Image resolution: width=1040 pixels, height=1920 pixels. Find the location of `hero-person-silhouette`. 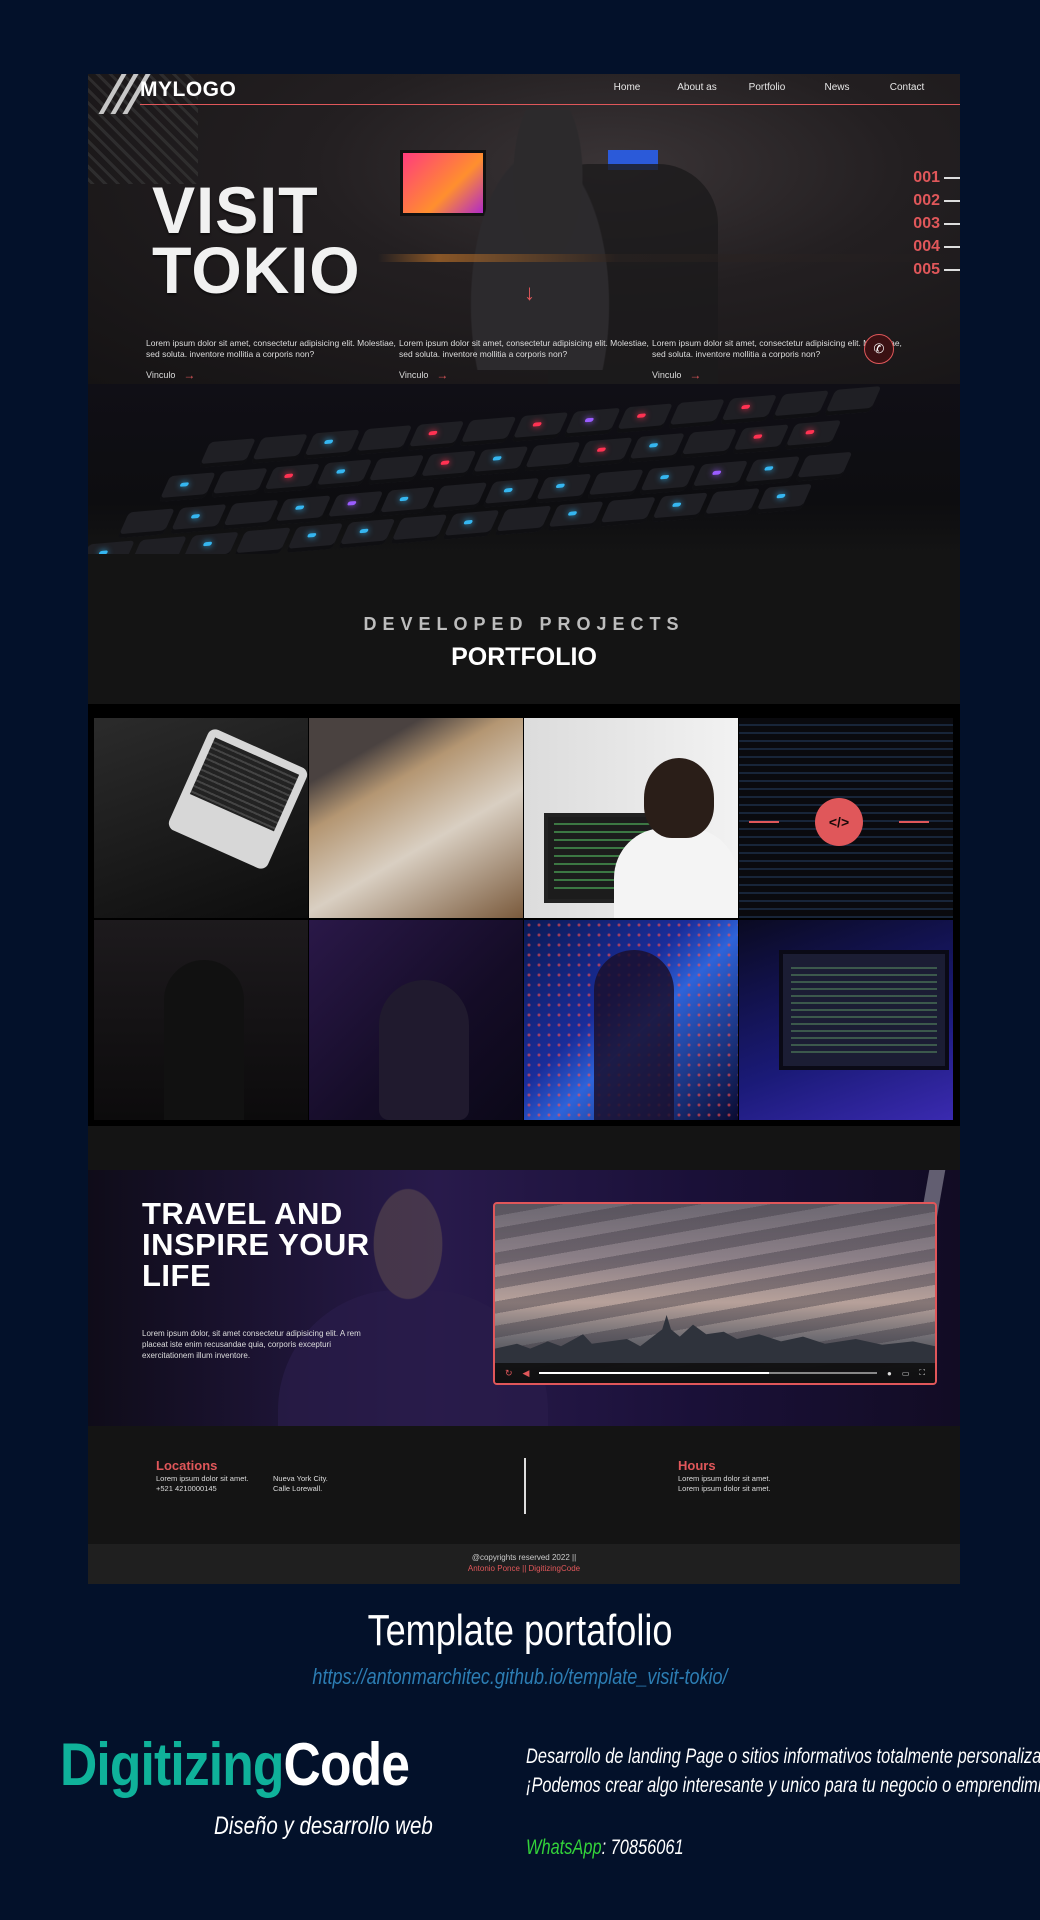

hero-person-silhouette is located at coordinates (548, 240).